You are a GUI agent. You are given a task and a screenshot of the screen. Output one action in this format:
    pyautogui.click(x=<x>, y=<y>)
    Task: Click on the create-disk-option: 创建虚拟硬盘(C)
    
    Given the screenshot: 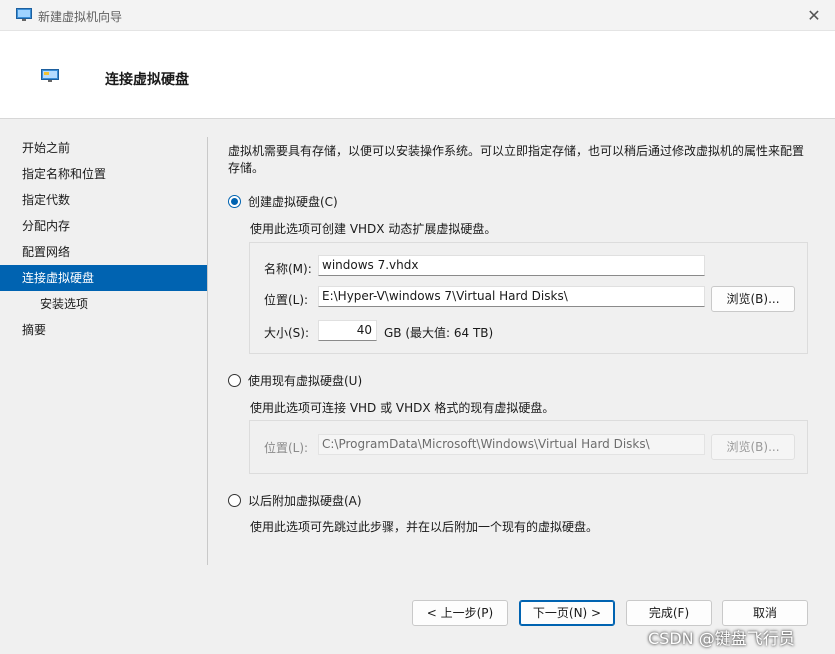 What is the action you would take?
    pyautogui.click(x=283, y=201)
    